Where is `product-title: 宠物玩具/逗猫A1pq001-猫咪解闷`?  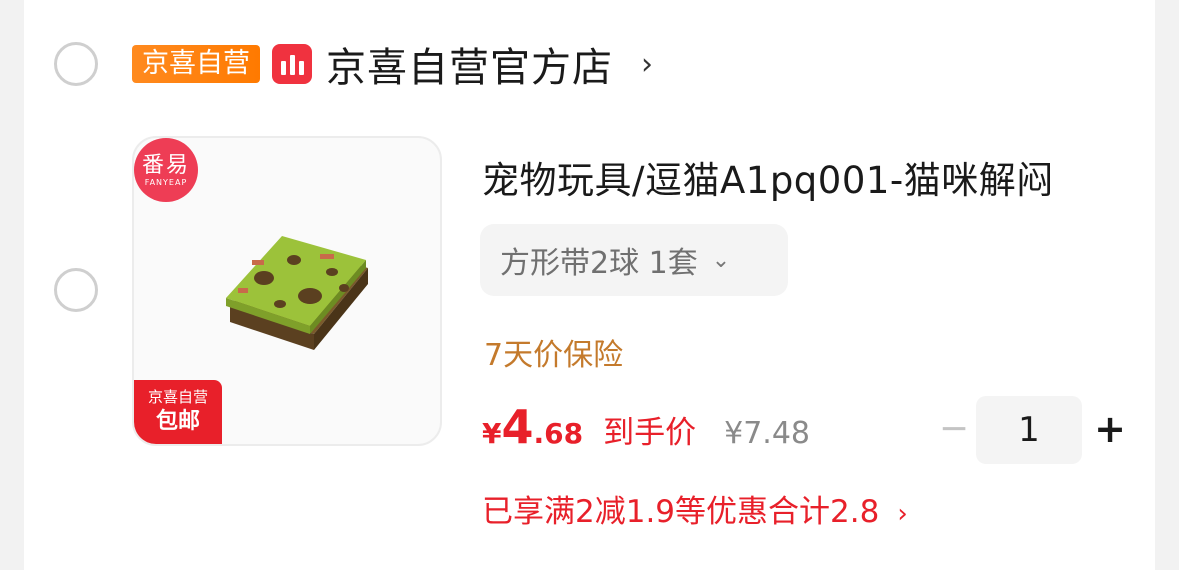
product-title: 宠物玩具/逗猫A1pq001-猫咪解闷 is located at coordinates (768, 177).